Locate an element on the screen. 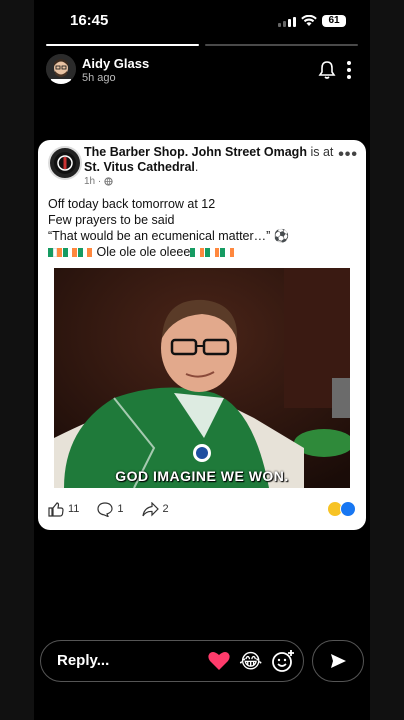 The width and height of the screenshot is (404, 720). page-avatar is located at coordinates (65, 163).